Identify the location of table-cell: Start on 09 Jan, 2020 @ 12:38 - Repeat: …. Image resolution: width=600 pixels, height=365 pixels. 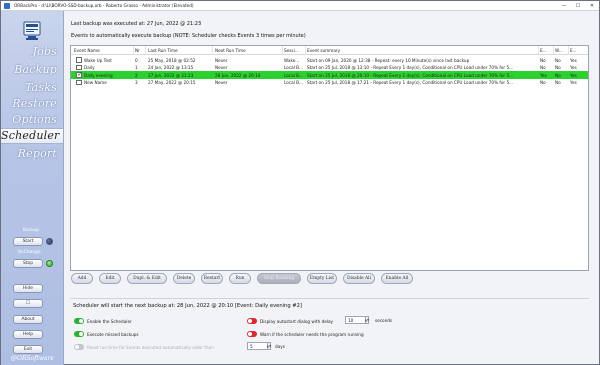
(388, 60).